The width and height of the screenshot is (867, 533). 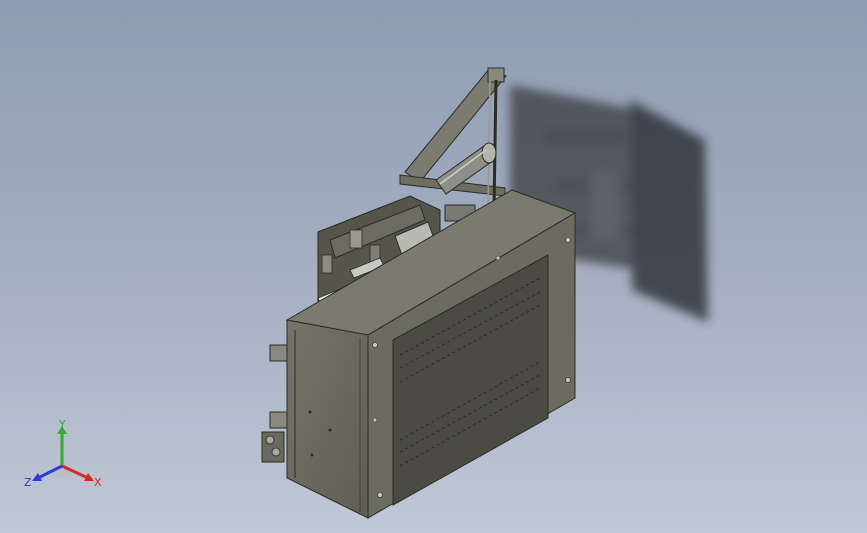 What do you see at coordinates (98, 482) in the screenshot?
I see `x-axis-label: X` at bounding box center [98, 482].